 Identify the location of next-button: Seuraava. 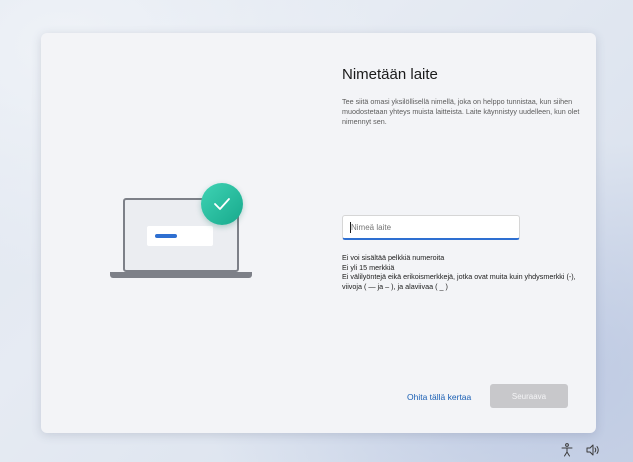
(529, 396).